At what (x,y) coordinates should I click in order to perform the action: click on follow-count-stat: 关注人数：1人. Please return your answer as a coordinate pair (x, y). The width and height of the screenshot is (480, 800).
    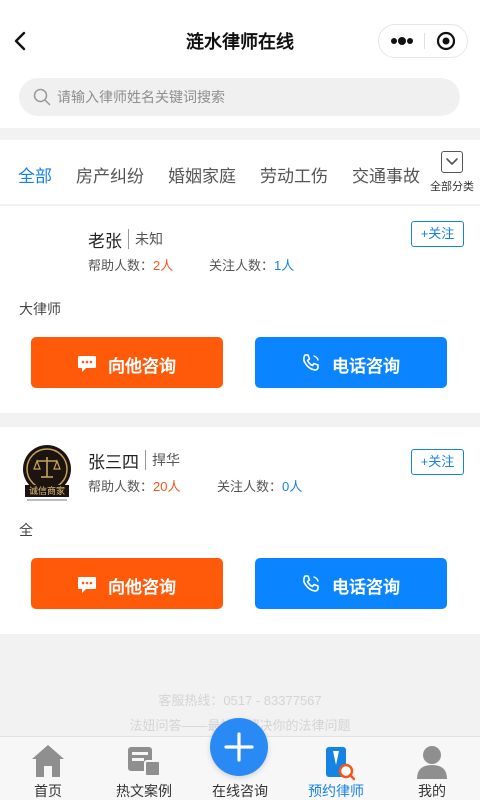
    Looking at the image, I should click on (251, 264).